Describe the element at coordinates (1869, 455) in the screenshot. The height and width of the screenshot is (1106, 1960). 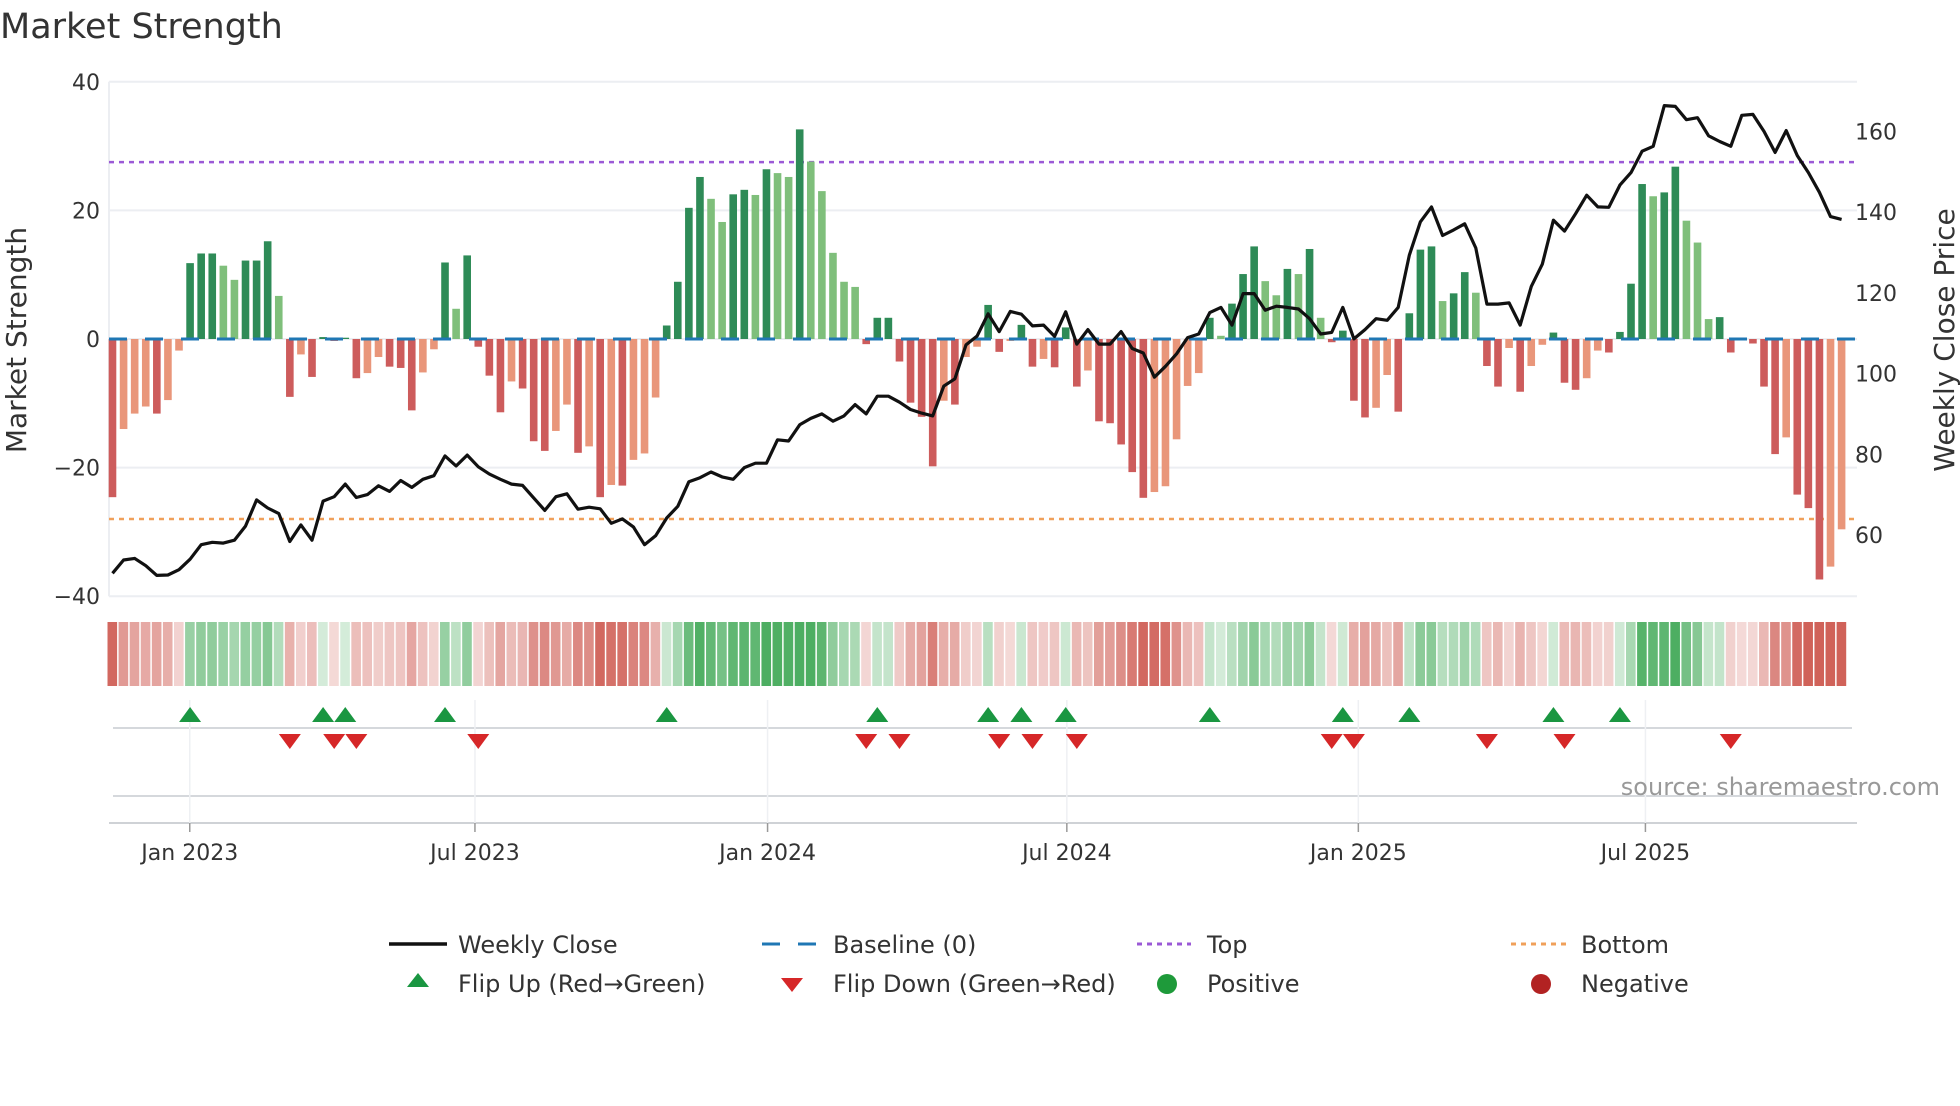
I see `y2-tick-label: 80` at that location.